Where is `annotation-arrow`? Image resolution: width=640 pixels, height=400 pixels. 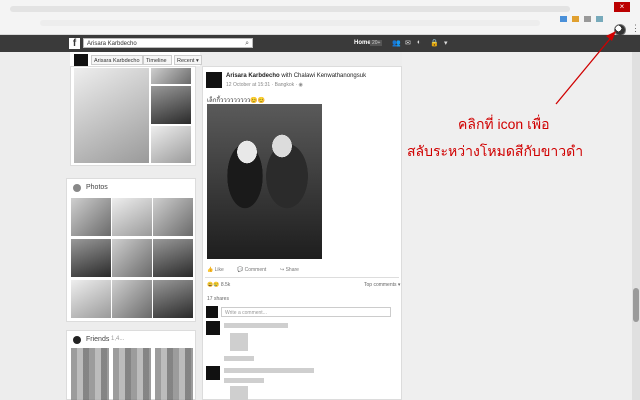 annotation-arrow is located at coordinates (585, 68).